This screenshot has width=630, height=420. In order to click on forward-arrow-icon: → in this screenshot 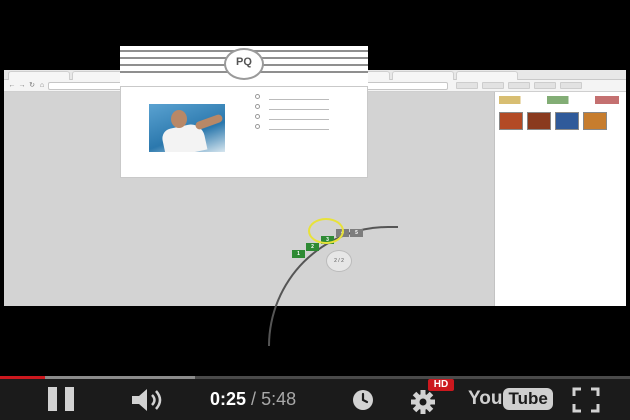, I will do `click(22, 85)`.